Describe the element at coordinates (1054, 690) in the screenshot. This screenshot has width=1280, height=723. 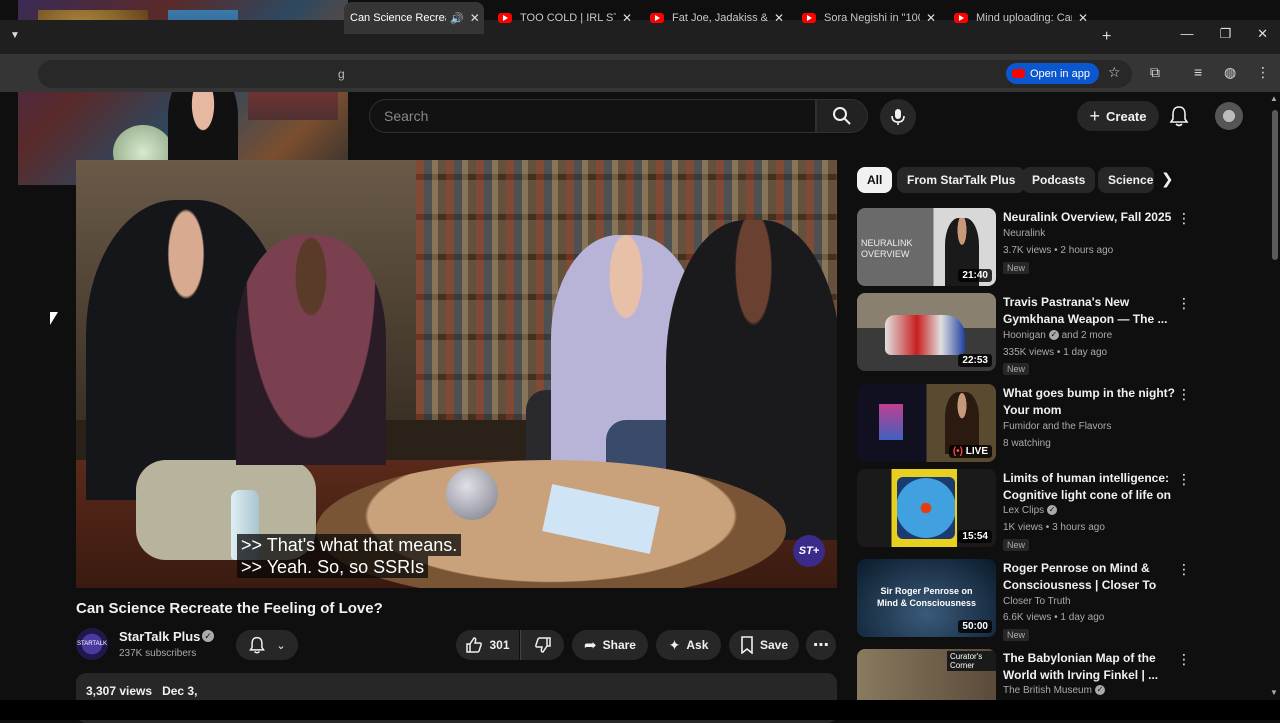
I see `recommended-channel: The British Museum ✓` at that location.